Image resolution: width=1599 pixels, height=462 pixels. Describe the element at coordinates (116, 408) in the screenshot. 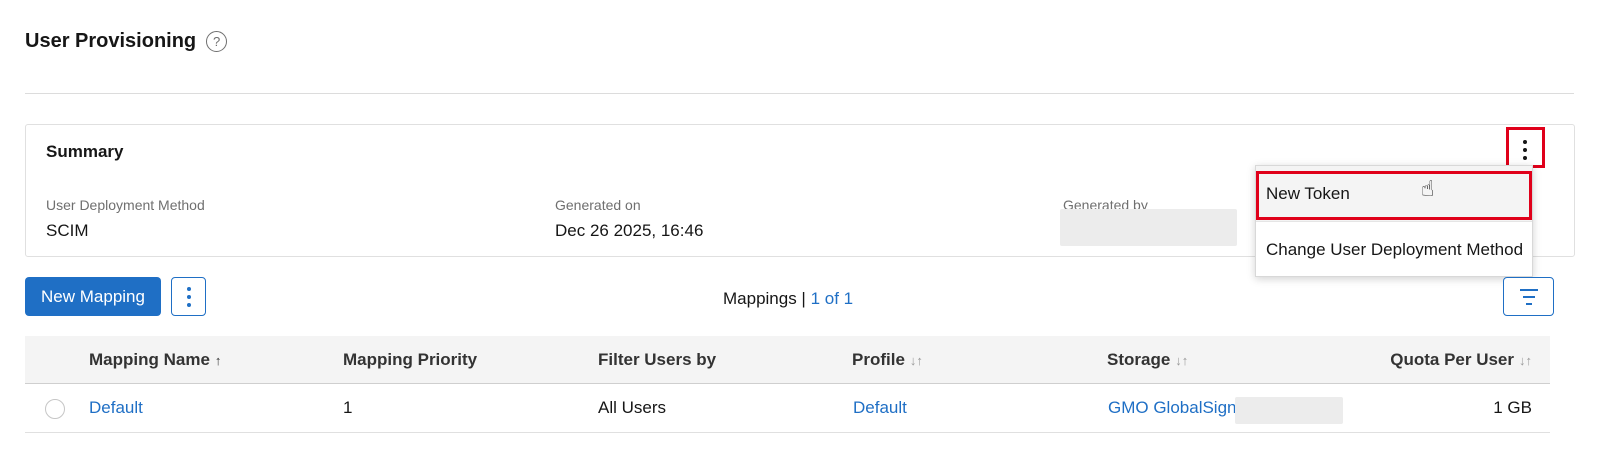

I see `cell-mapping-name-link: Default` at that location.